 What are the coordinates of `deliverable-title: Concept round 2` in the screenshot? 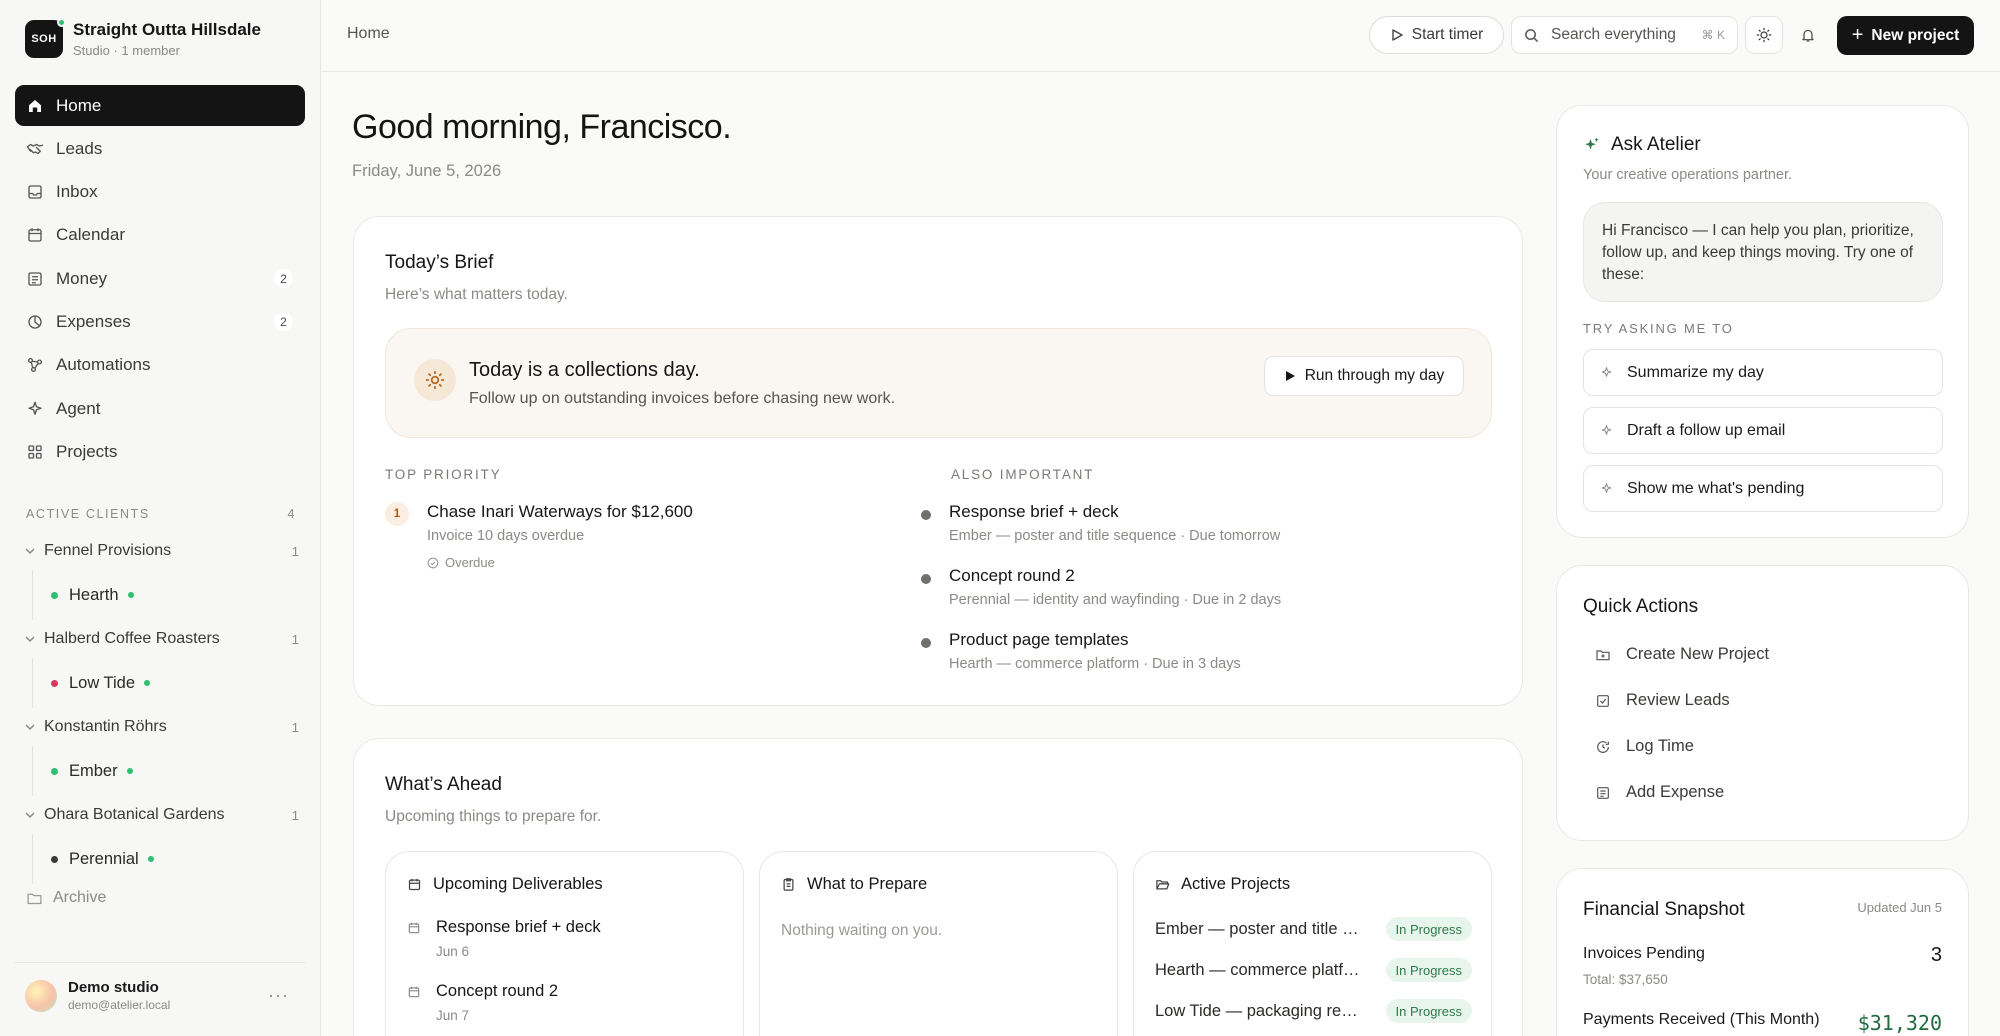 It's located at (497, 991).